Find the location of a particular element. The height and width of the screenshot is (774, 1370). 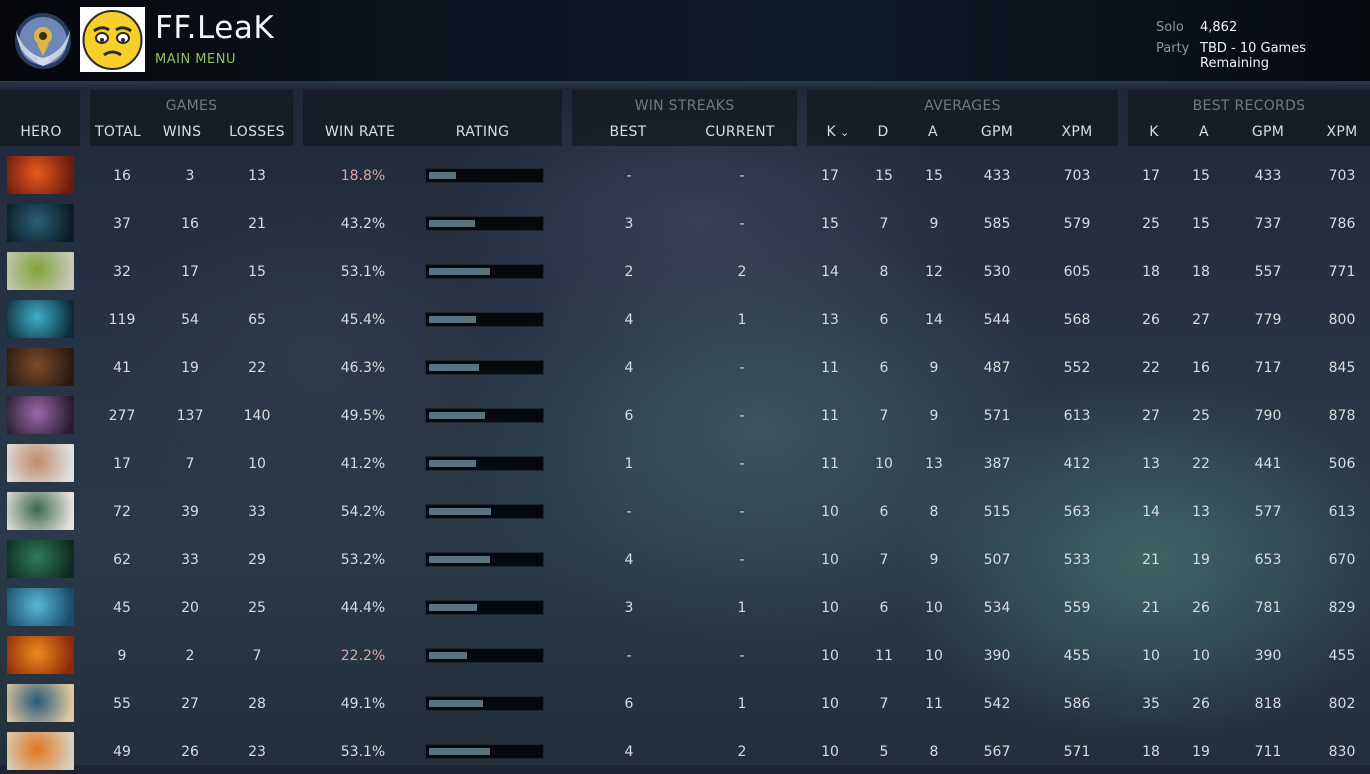

hero-portrait-tusk is located at coordinates (40, 463).